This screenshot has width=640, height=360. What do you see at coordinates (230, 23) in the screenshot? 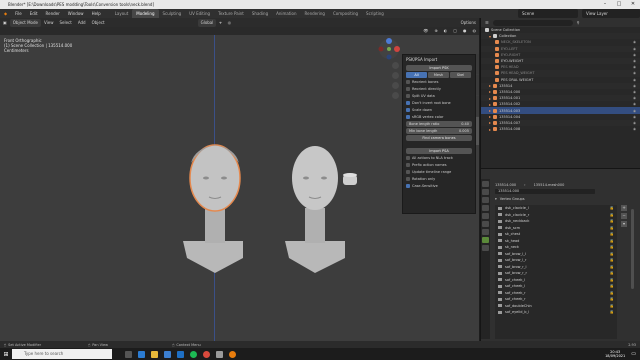
I see `proportional-edit-icon: ◎` at bounding box center [230, 23].